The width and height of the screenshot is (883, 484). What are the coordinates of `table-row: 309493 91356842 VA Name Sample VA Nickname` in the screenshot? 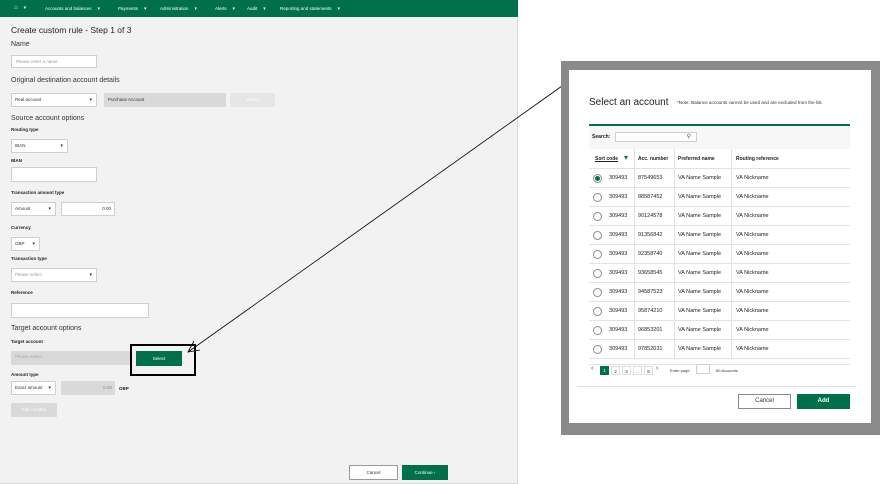 It's located at (719, 235).